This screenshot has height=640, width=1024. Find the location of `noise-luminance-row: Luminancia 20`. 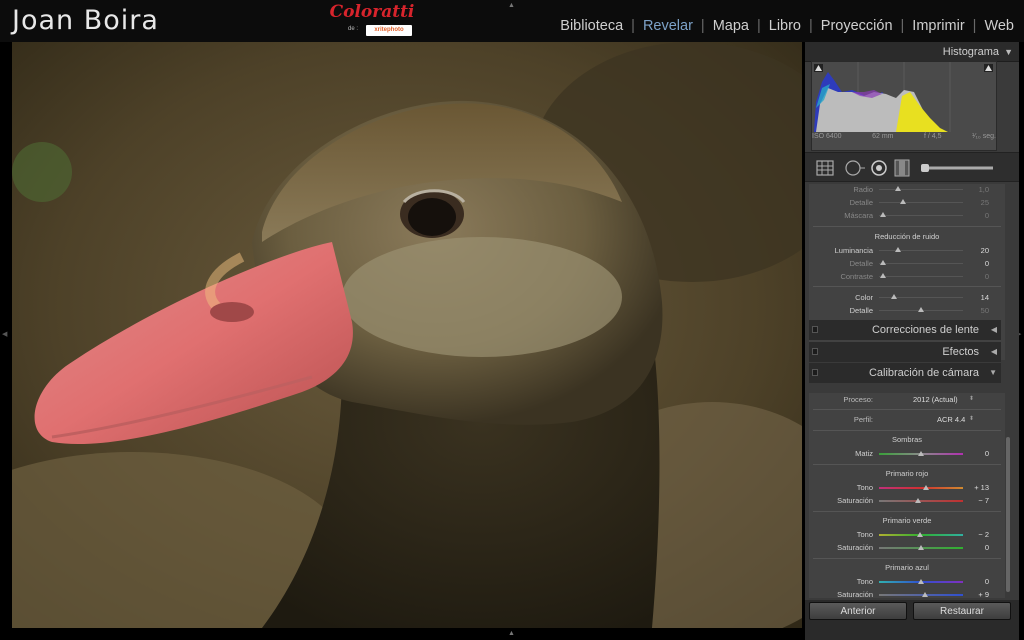

noise-luminance-row: Luminancia 20 is located at coordinates (905, 251).